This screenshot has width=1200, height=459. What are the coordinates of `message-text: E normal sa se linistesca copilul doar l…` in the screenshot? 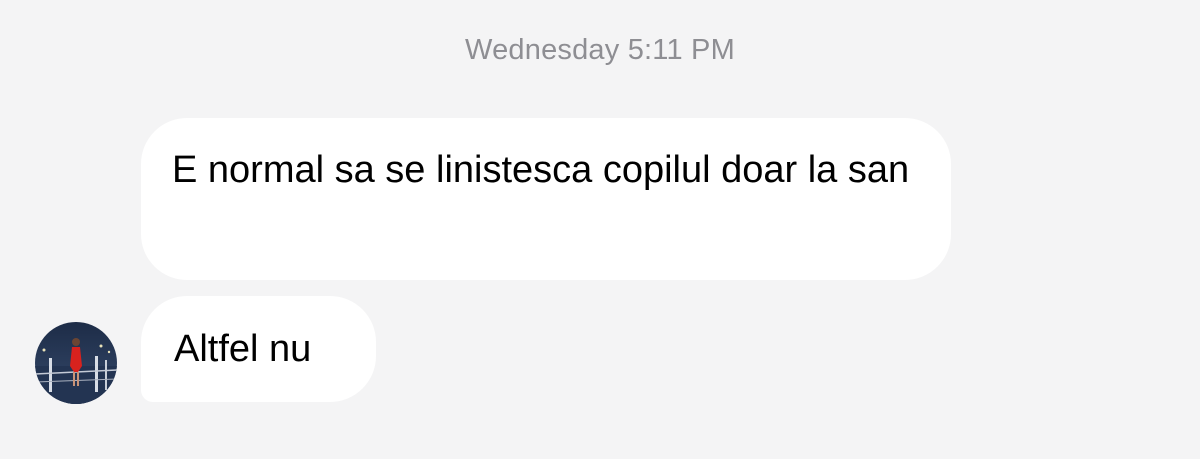 It's located at (541, 170).